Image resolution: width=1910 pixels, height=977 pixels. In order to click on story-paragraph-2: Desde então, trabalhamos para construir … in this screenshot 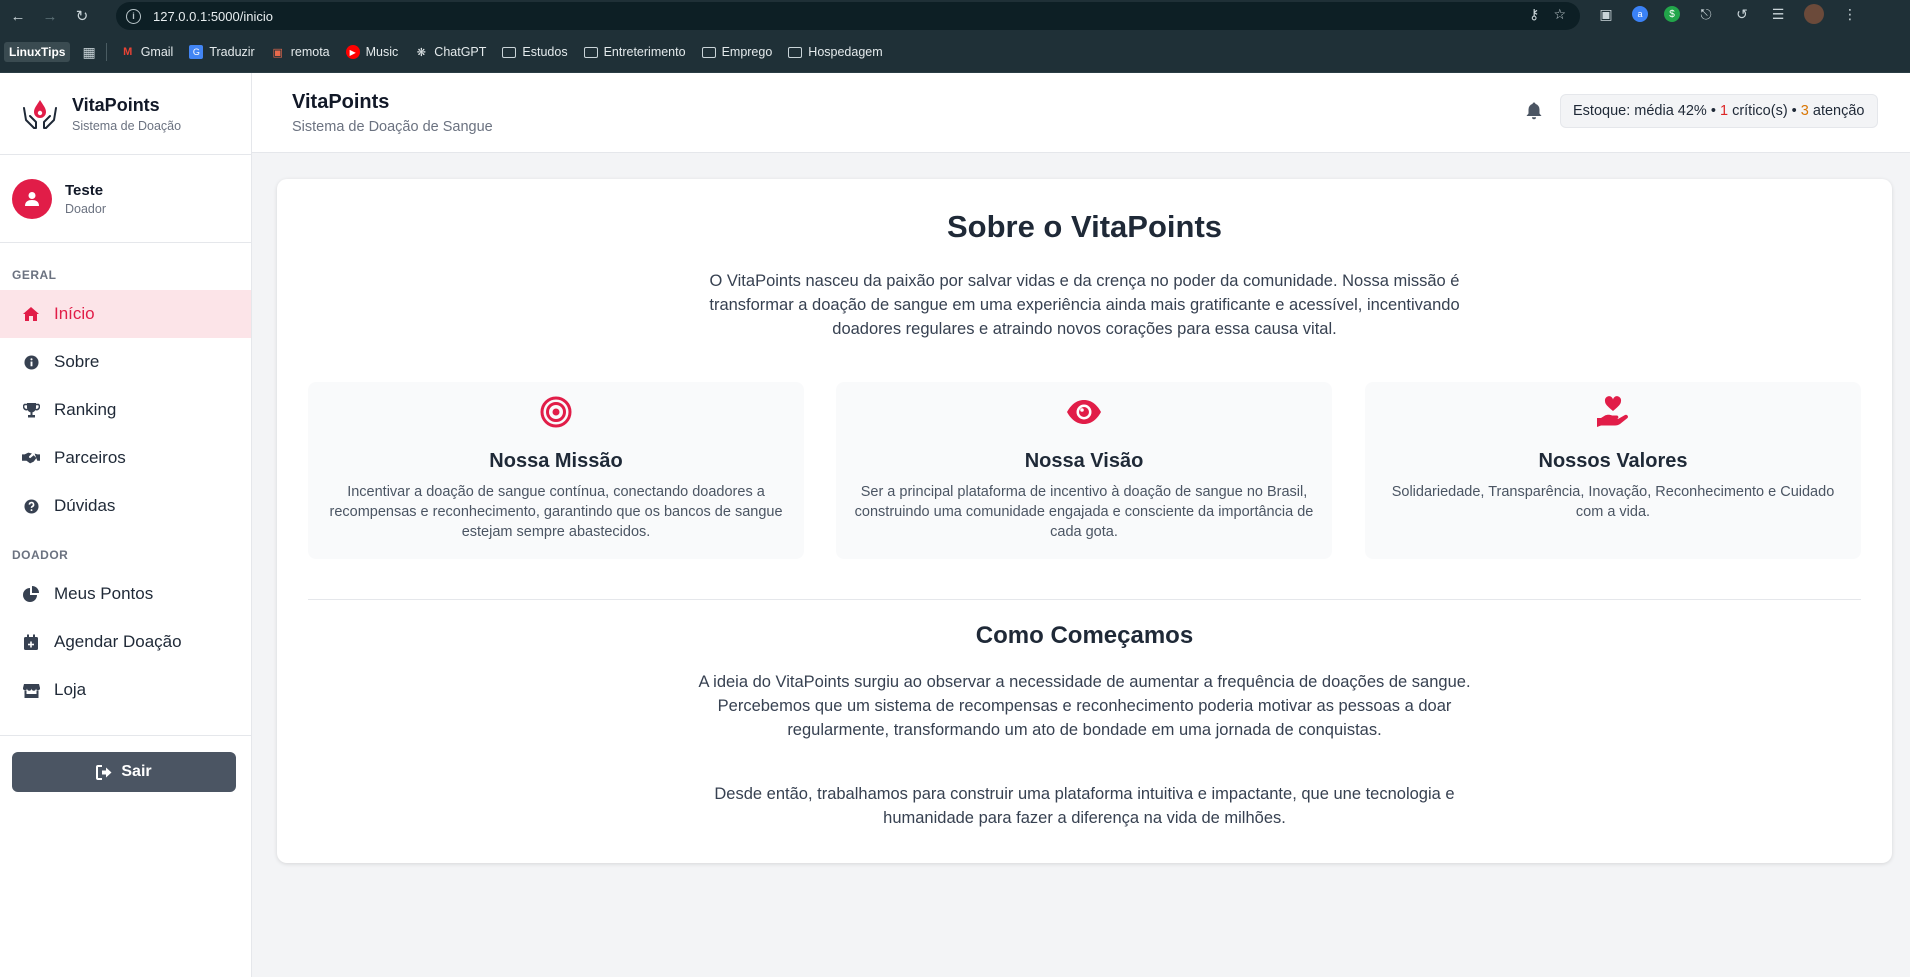, I will do `click(1084, 806)`.